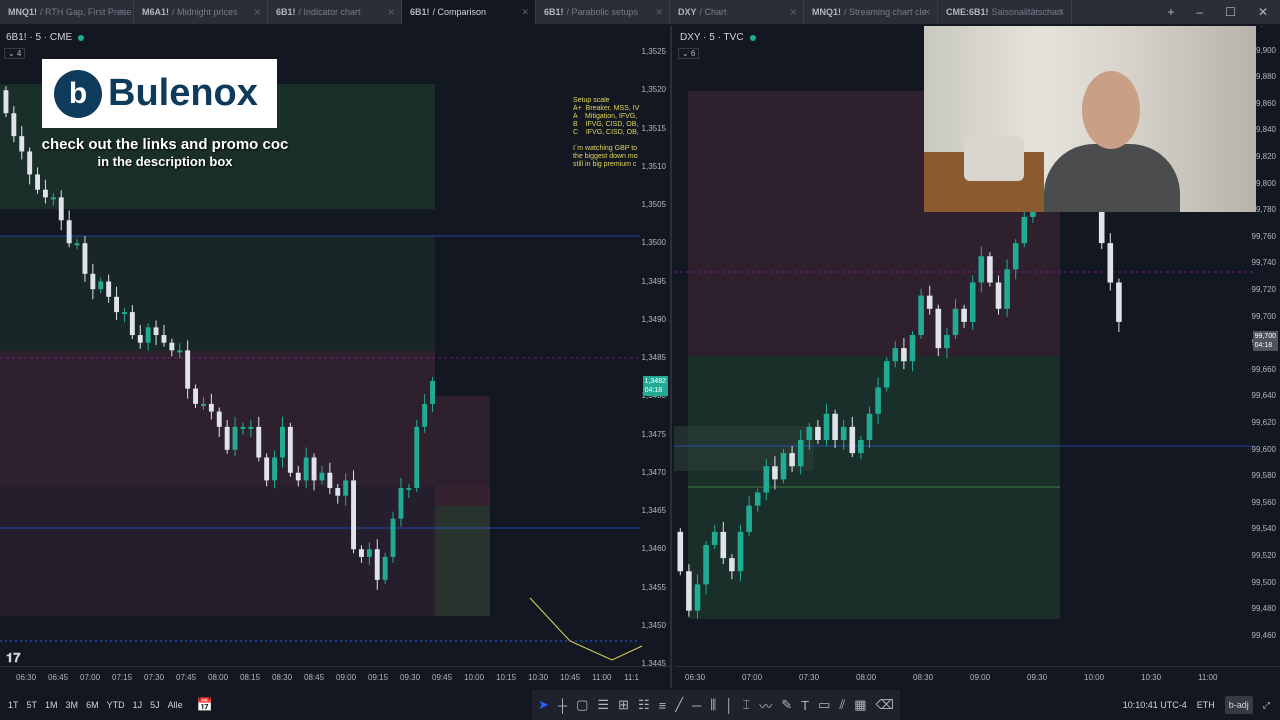 The image size is (1280, 720). I want to click on fib-icon: ☰, so click(603, 705).